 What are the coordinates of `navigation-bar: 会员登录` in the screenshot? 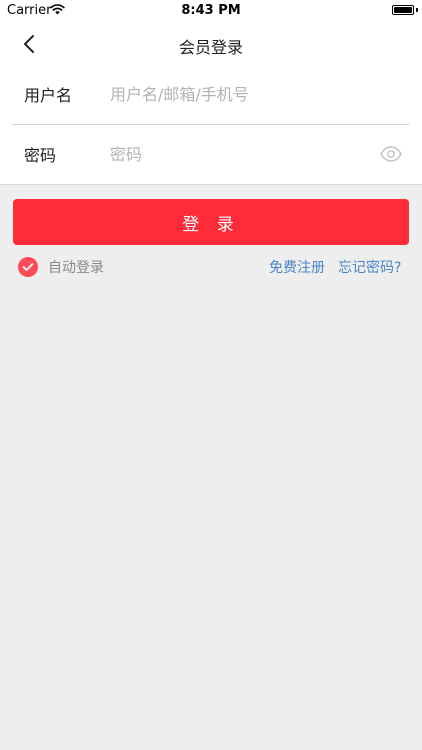 It's located at (211, 44).